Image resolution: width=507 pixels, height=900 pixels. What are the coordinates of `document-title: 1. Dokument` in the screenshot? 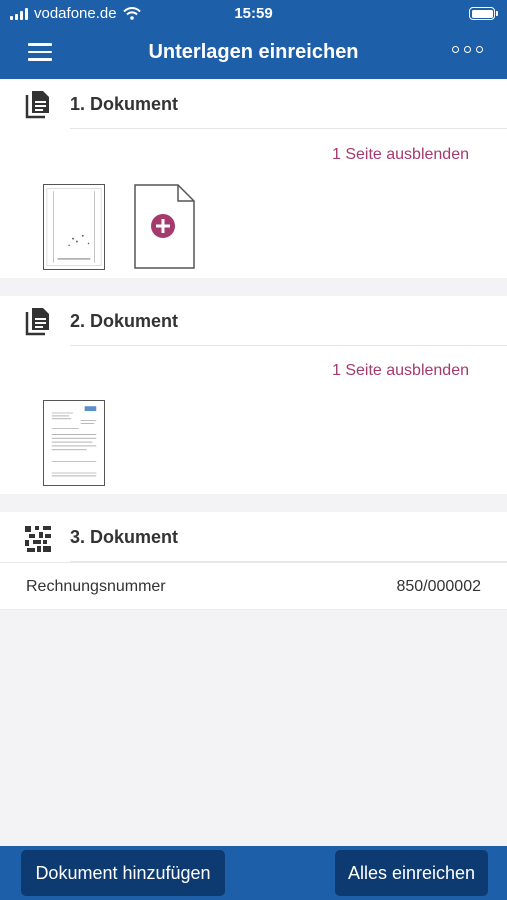 It's located at (124, 104).